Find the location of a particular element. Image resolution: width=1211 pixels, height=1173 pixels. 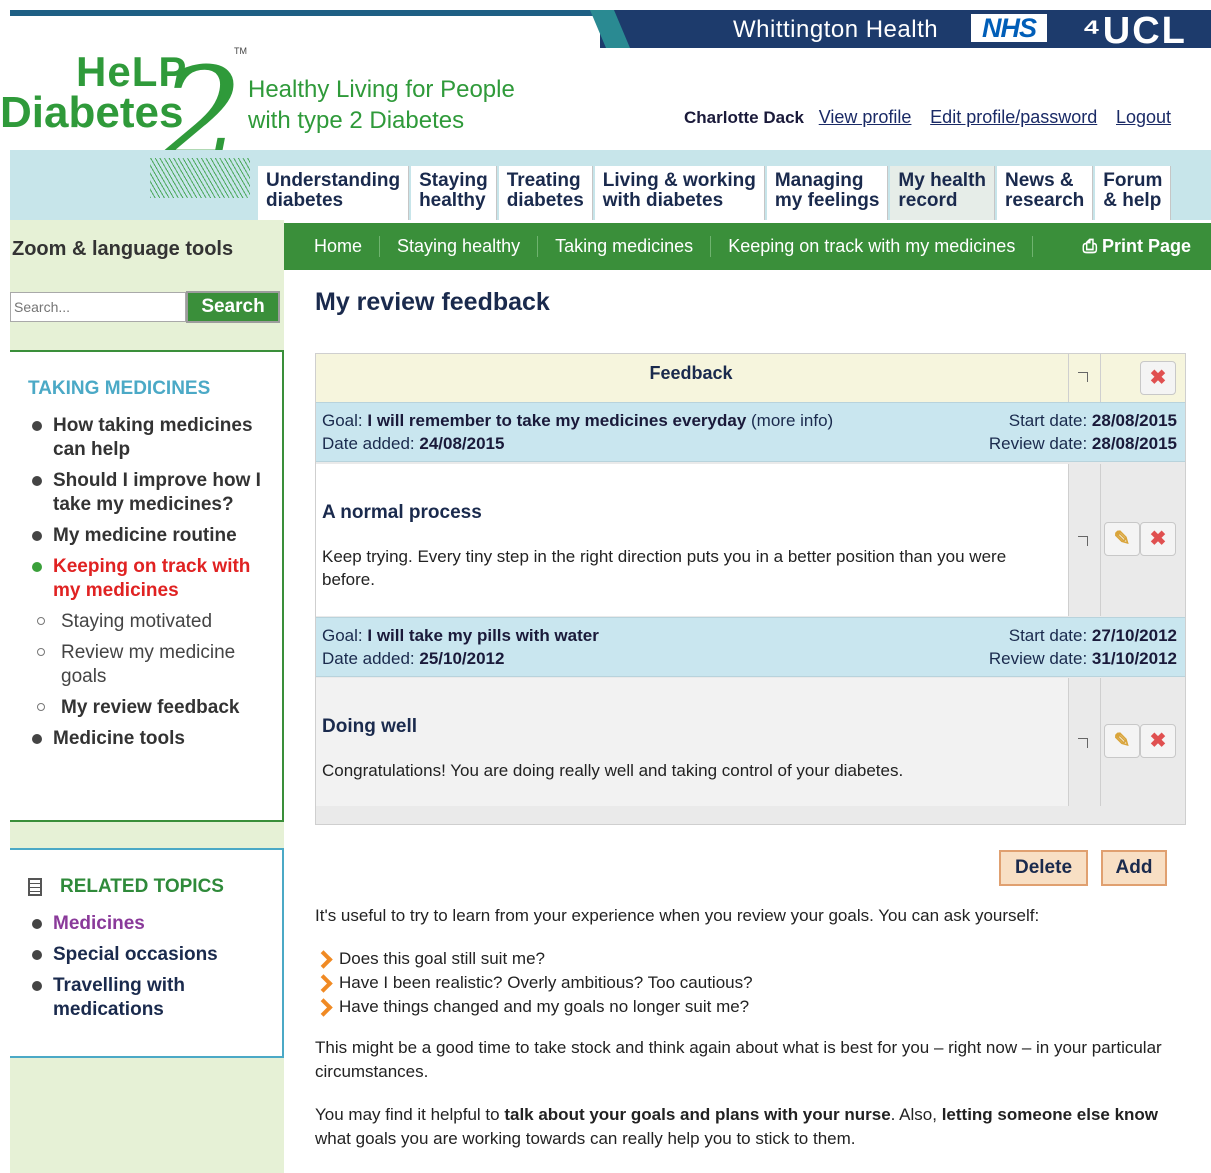

emphasis-text: letting someone else know is located at coordinates (1050, 1114).